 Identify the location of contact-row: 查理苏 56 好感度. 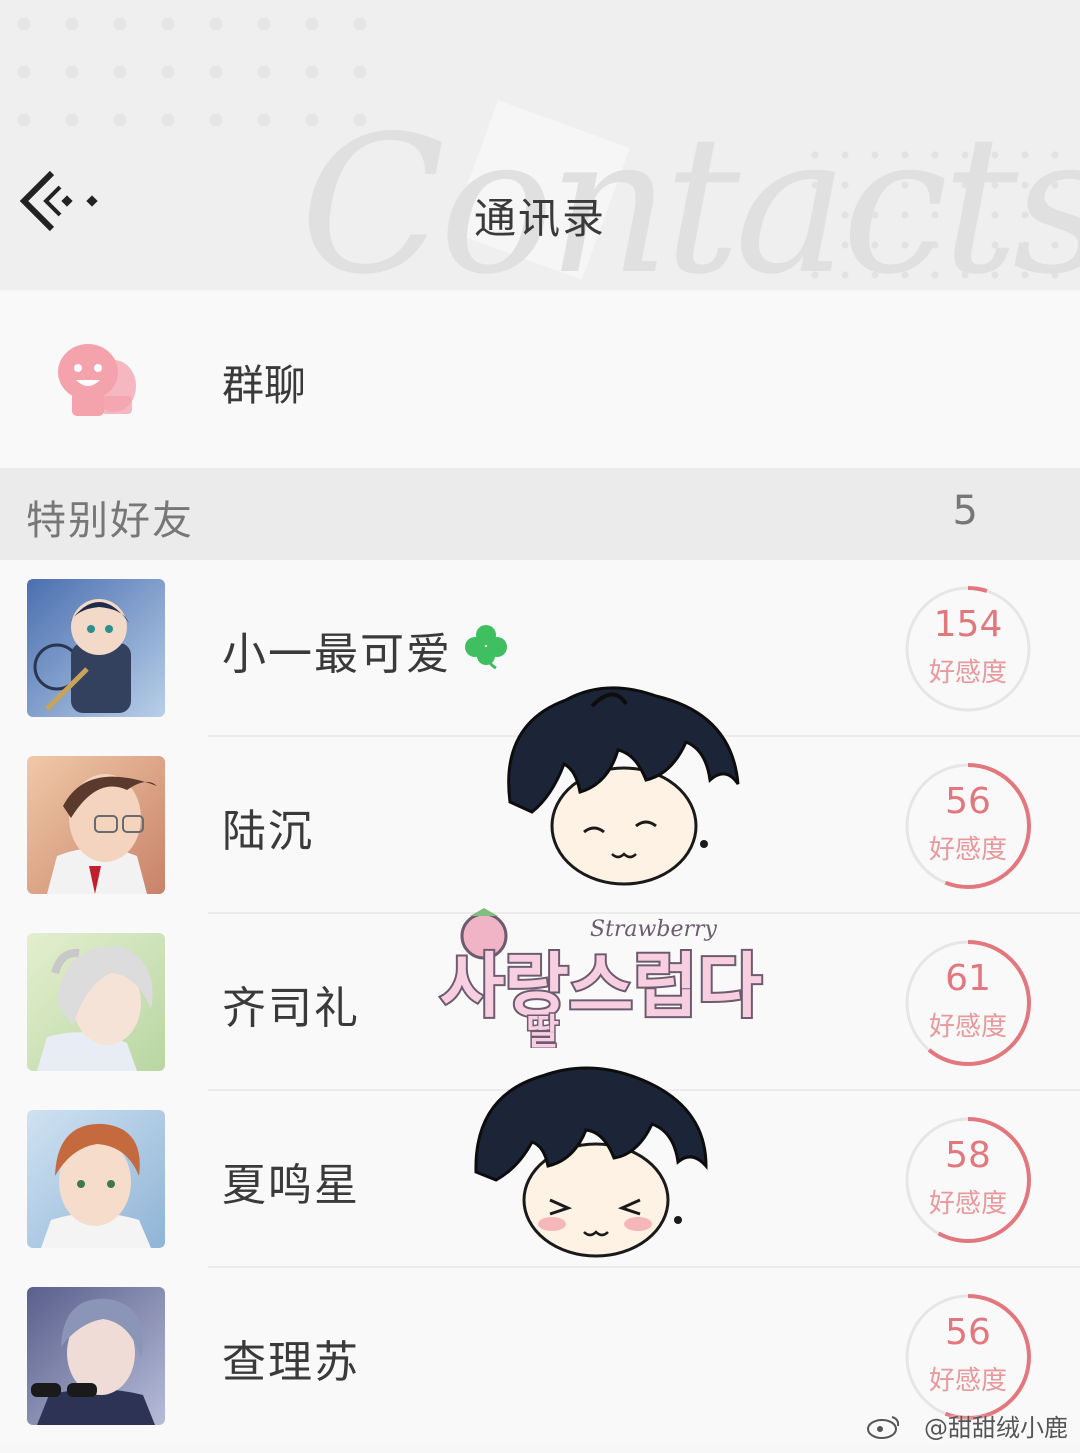
(540, 1356).